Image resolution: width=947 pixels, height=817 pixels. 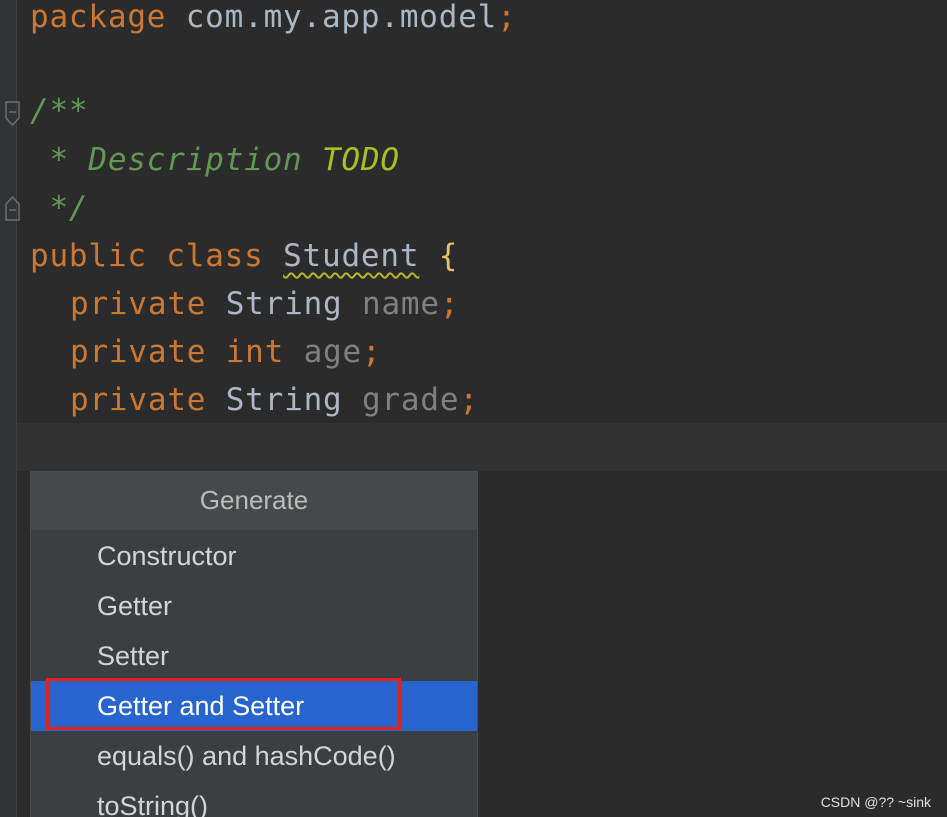 I want to click on menu-item-getter-and-setter: Getter and Setter, so click(x=254, y=706).